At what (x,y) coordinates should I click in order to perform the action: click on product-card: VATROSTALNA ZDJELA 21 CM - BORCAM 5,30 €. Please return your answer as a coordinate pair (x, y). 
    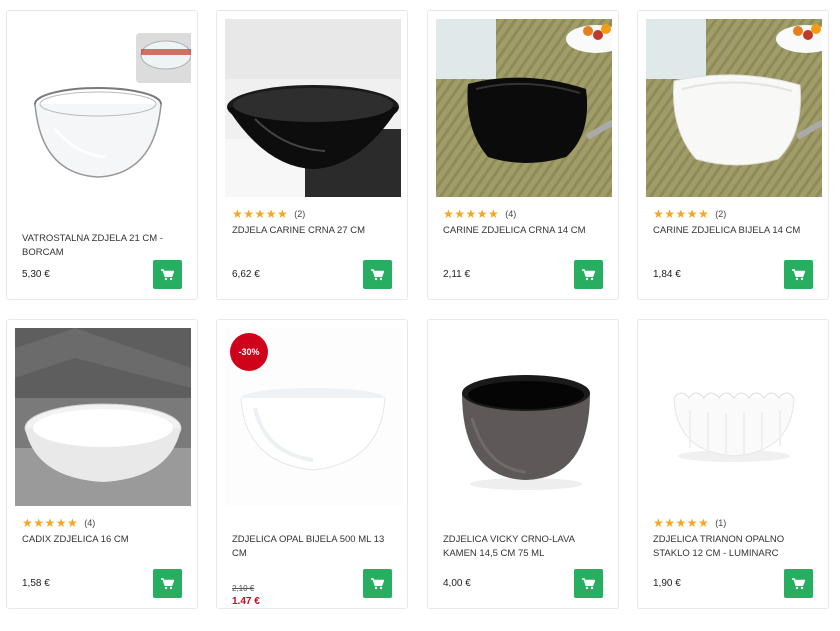
    Looking at the image, I should click on (102, 155).